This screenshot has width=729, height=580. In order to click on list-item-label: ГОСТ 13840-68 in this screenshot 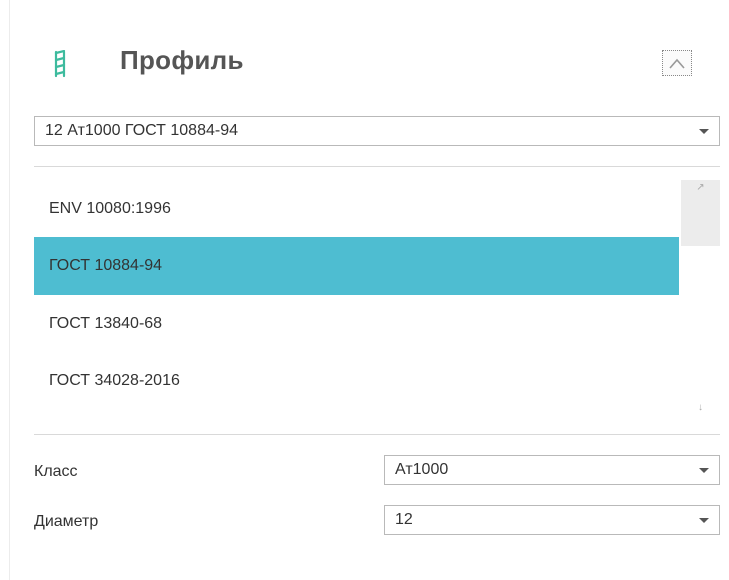, I will do `click(106, 323)`.